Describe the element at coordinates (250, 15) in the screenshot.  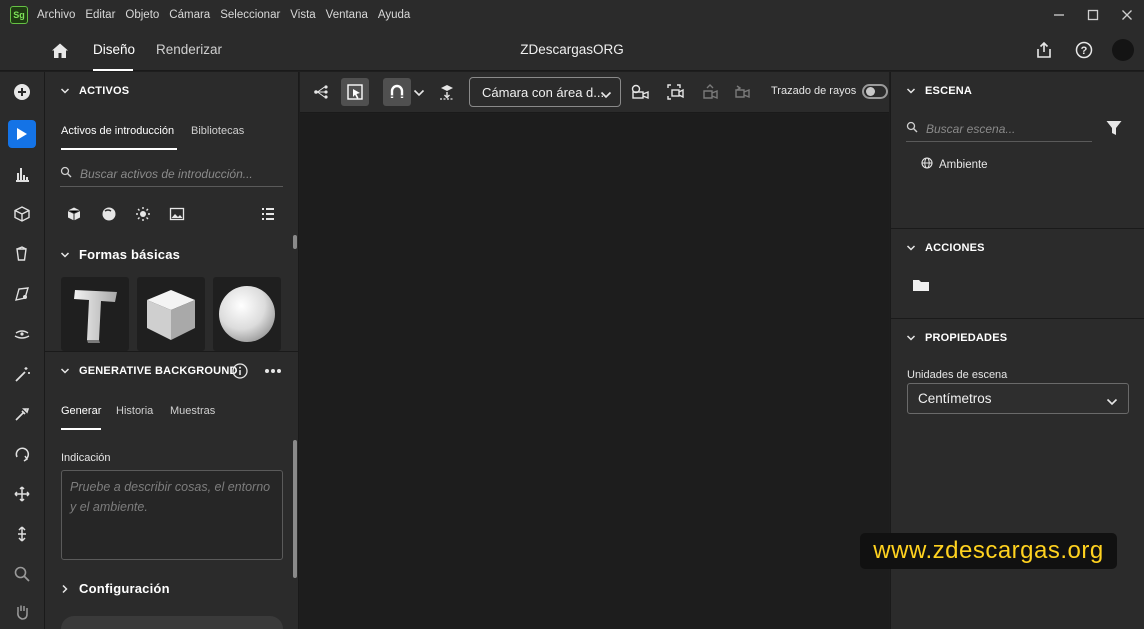
I see `menu-seleccionar: Seleccionar` at that location.